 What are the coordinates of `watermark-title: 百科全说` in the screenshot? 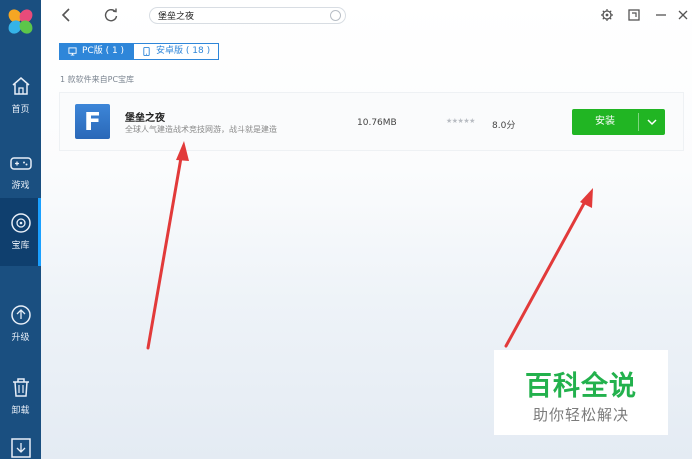 It's located at (581, 386).